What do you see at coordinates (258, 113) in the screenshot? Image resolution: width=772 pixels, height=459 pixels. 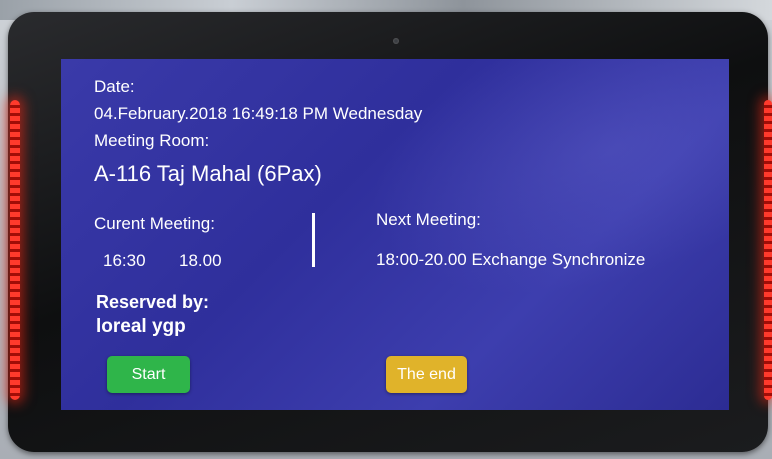 I see `date-value: 04.February.2018 16:49:18 PM Wednesday` at bounding box center [258, 113].